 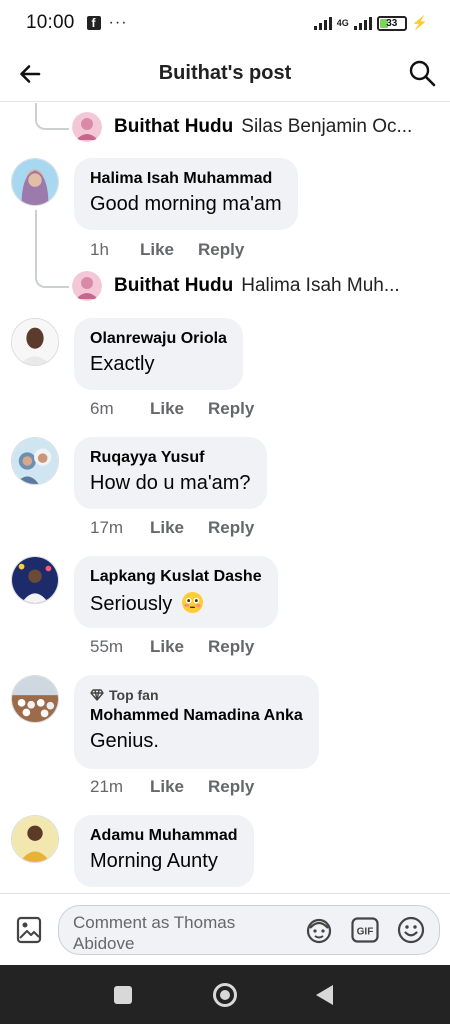 I want to click on charging-icon: ⚡, so click(x=419, y=22).